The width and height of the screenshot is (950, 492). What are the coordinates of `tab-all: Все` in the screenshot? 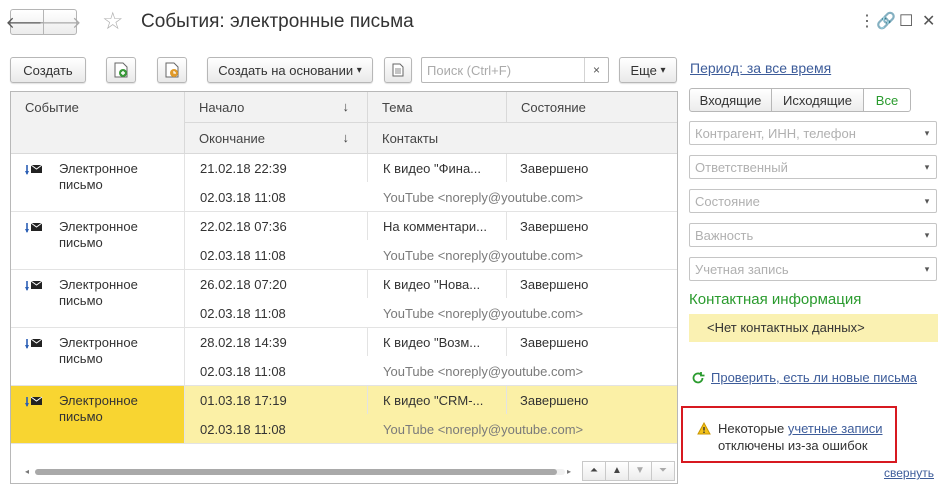 It's located at (887, 100).